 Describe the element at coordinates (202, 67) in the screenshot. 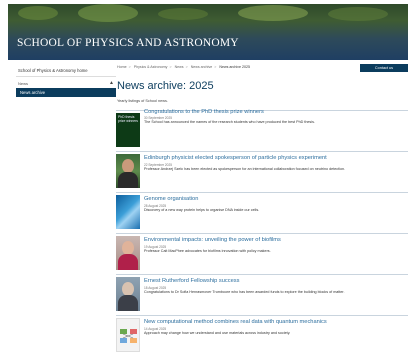

I see `breadcrumb-item: News archive` at that location.